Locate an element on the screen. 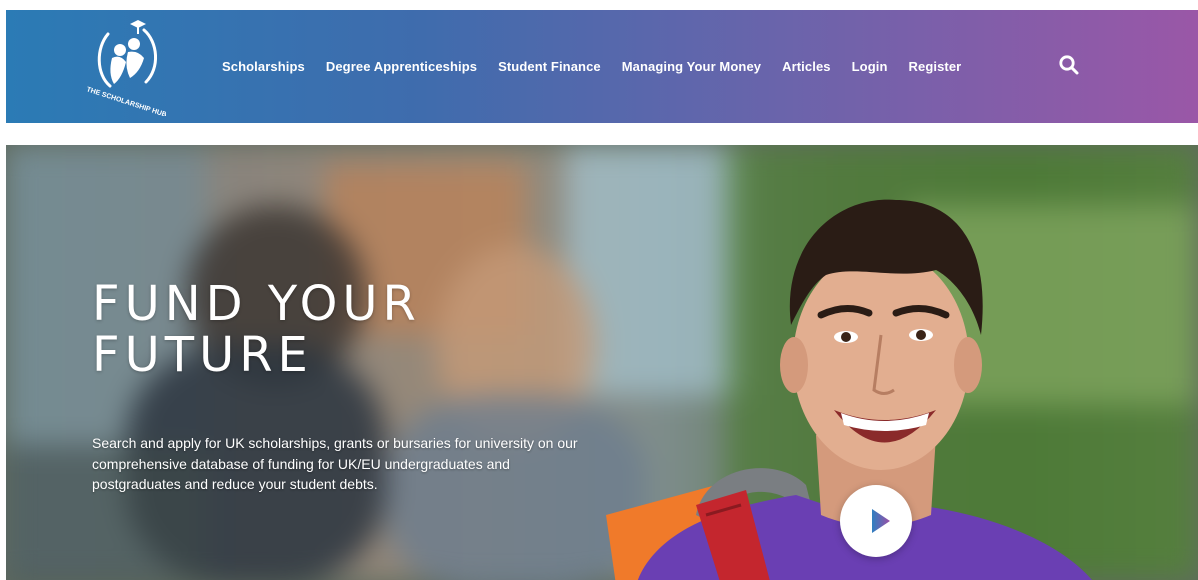 This screenshot has width=1198, height=580. nav-register: Register is located at coordinates (935, 66).